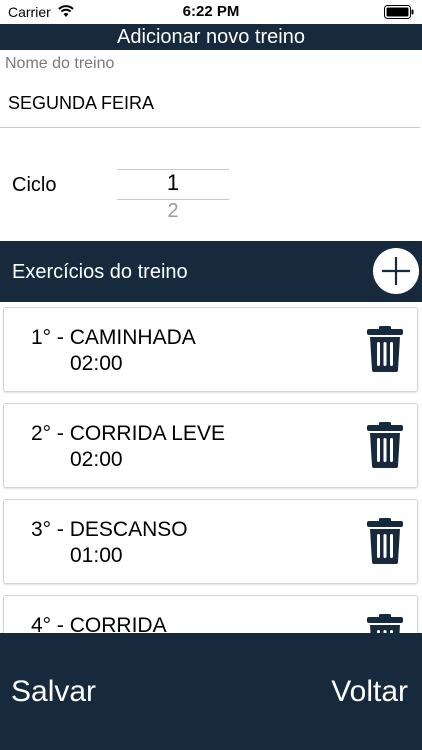 Image resolution: width=422 pixels, height=750 pixels. Describe the element at coordinates (60, 63) in the screenshot. I see `workout-name-label: Nome do treino` at that location.